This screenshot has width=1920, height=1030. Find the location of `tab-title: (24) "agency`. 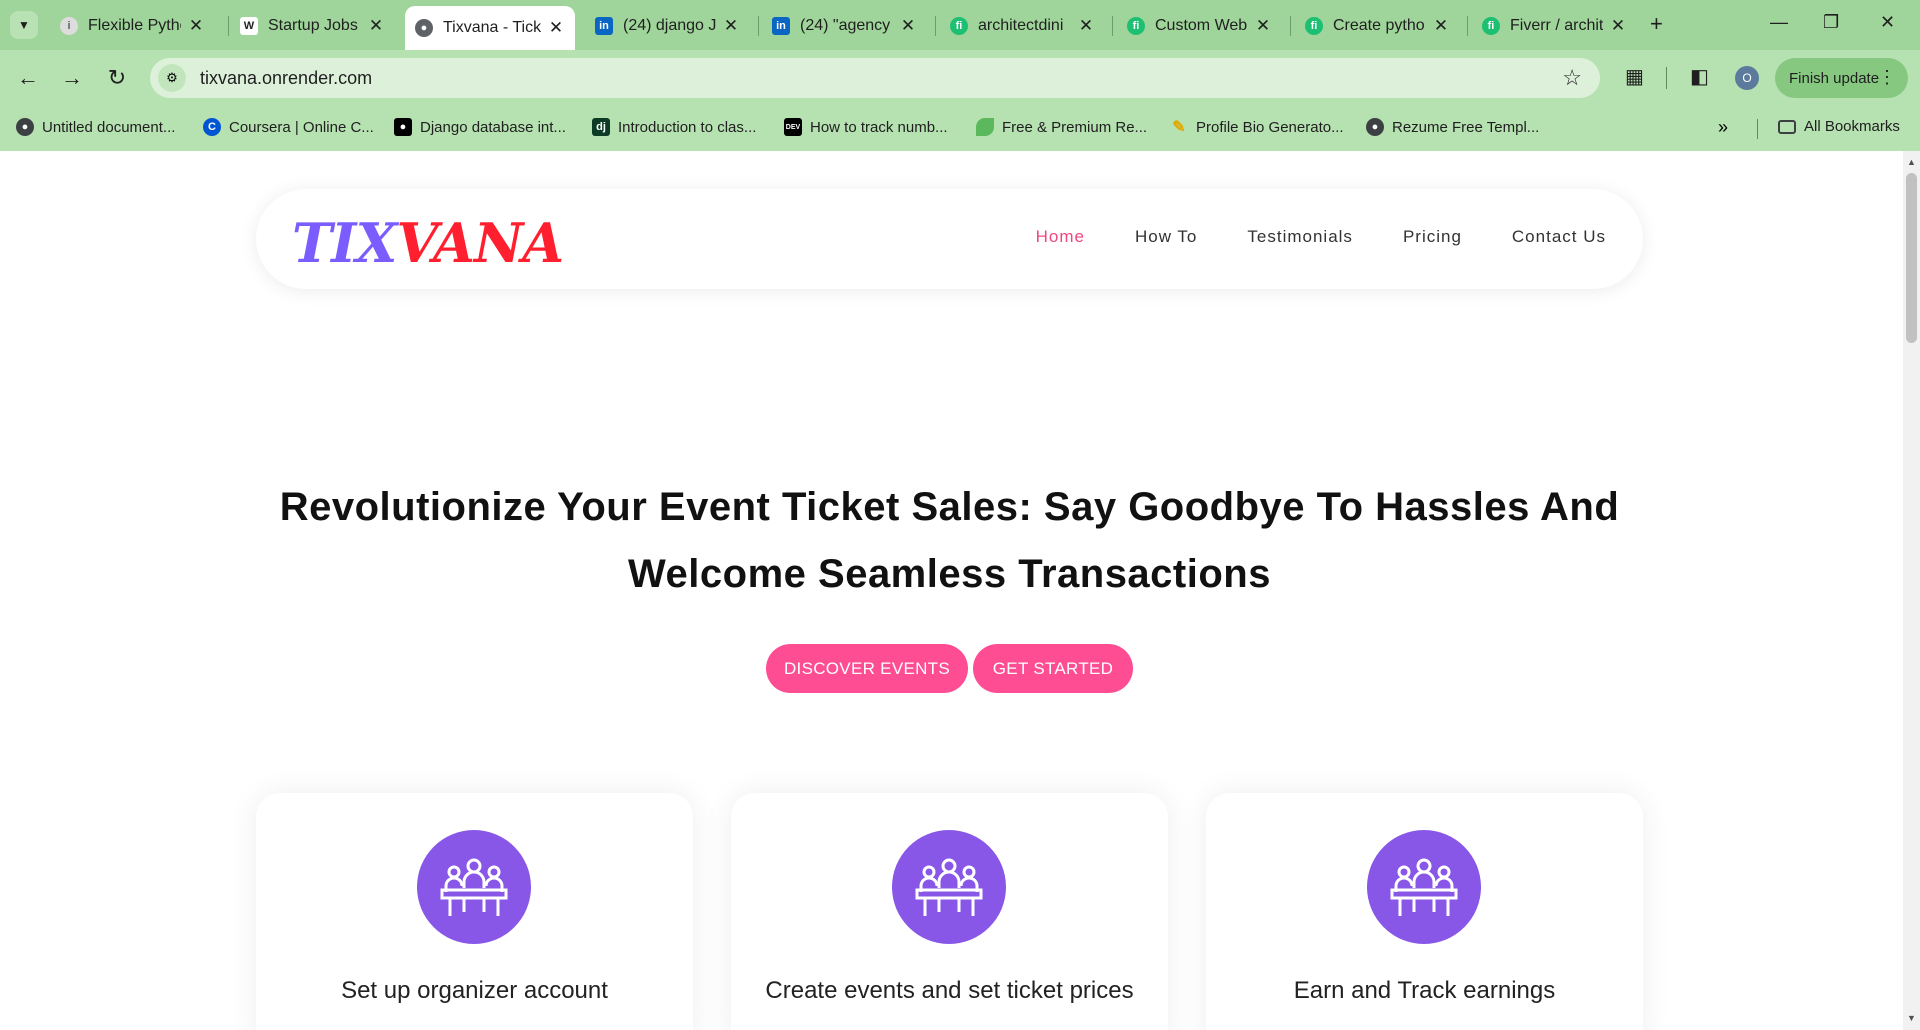

tab-title: (24) "agency is located at coordinates (845, 25).